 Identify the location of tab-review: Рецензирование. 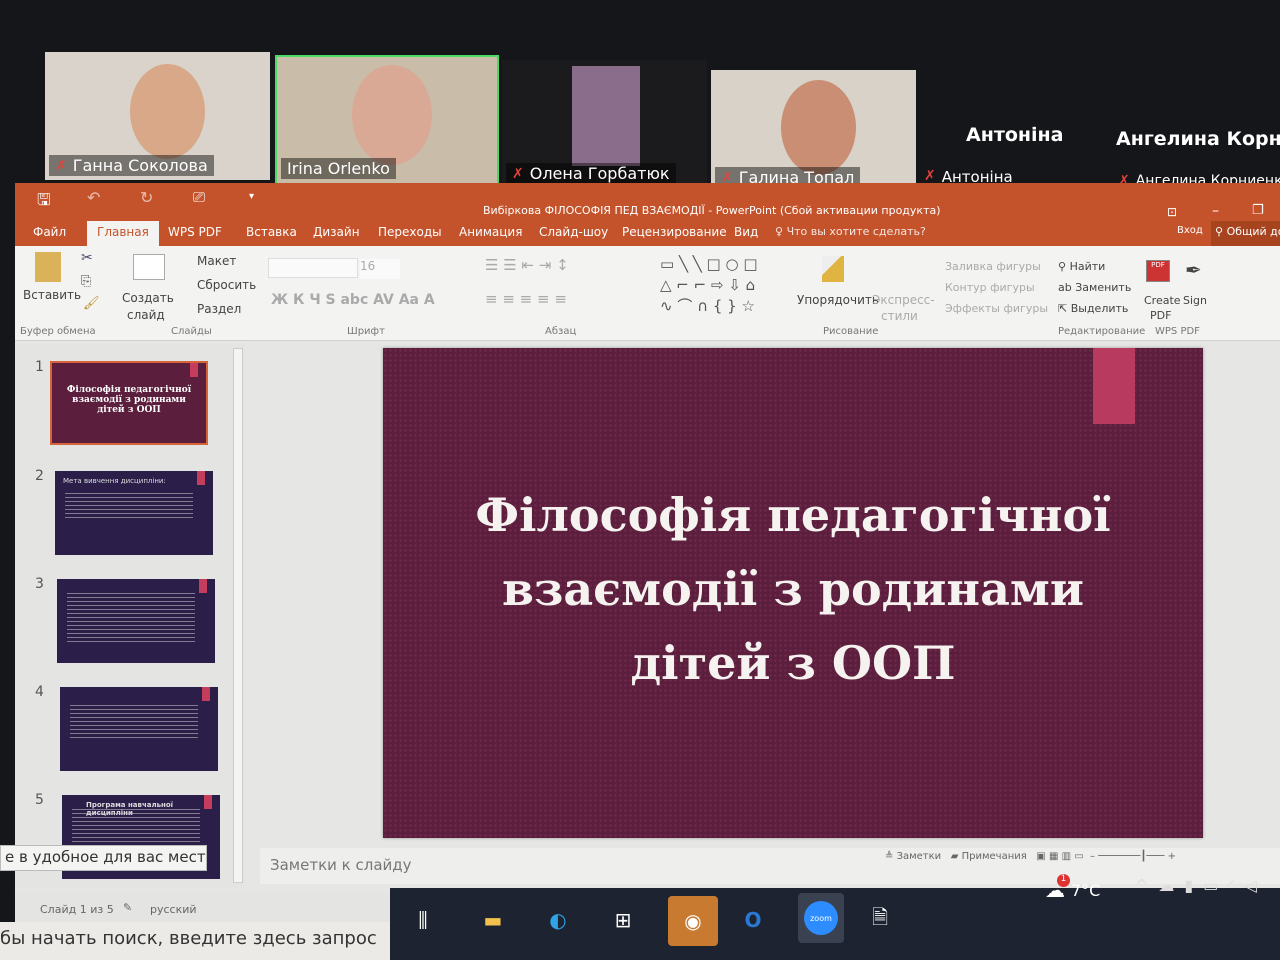
(674, 232).